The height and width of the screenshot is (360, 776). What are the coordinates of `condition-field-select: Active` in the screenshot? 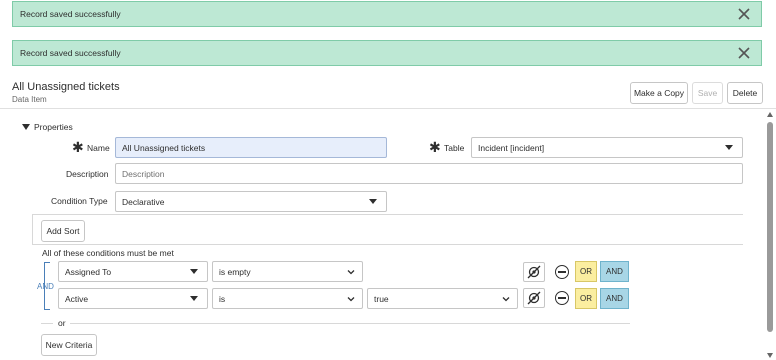 It's located at (133, 298).